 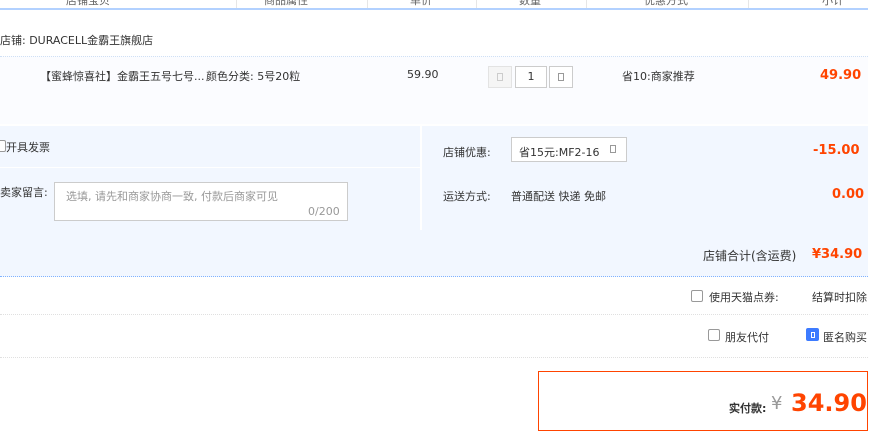 What do you see at coordinates (748, 408) in the screenshot?
I see `pay-label: 实付款:` at bounding box center [748, 408].